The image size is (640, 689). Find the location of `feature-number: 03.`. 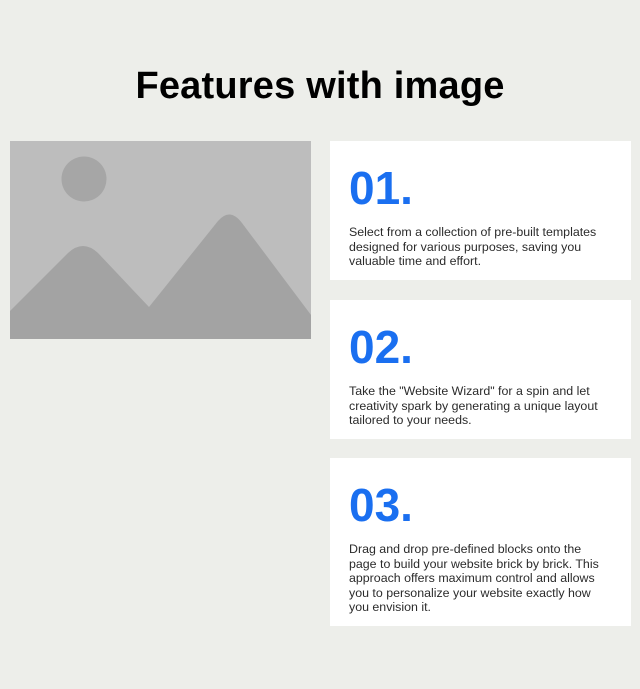

feature-number: 03. is located at coordinates (381, 505).